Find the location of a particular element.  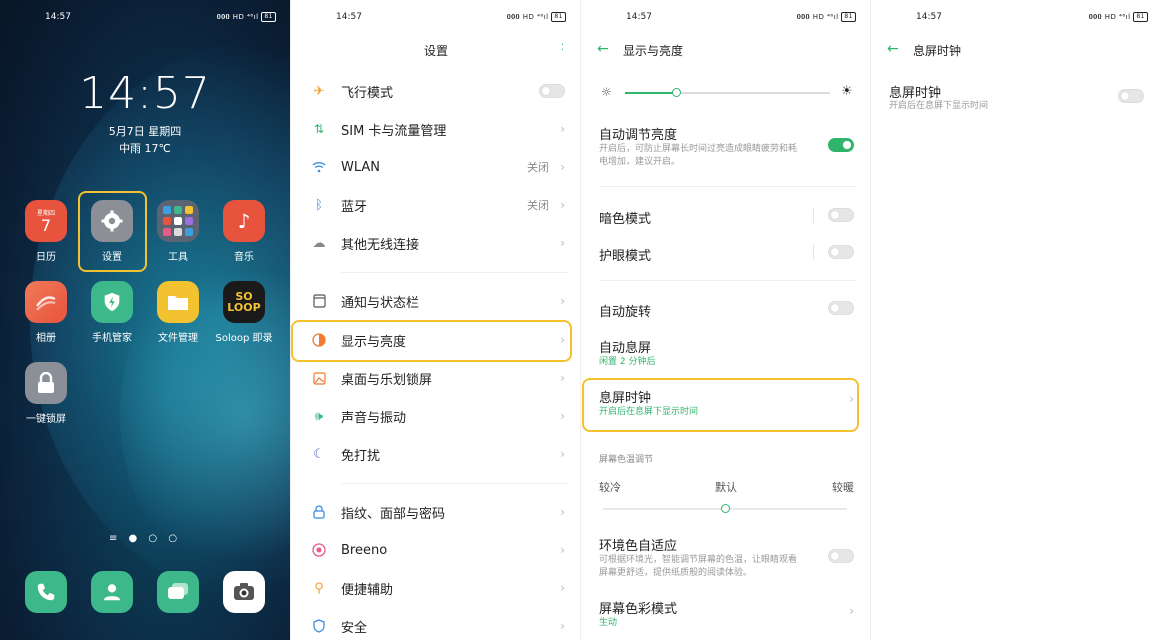

settings-item-airplane-mode: ✈ 飞行模式 is located at coordinates (435, 91).